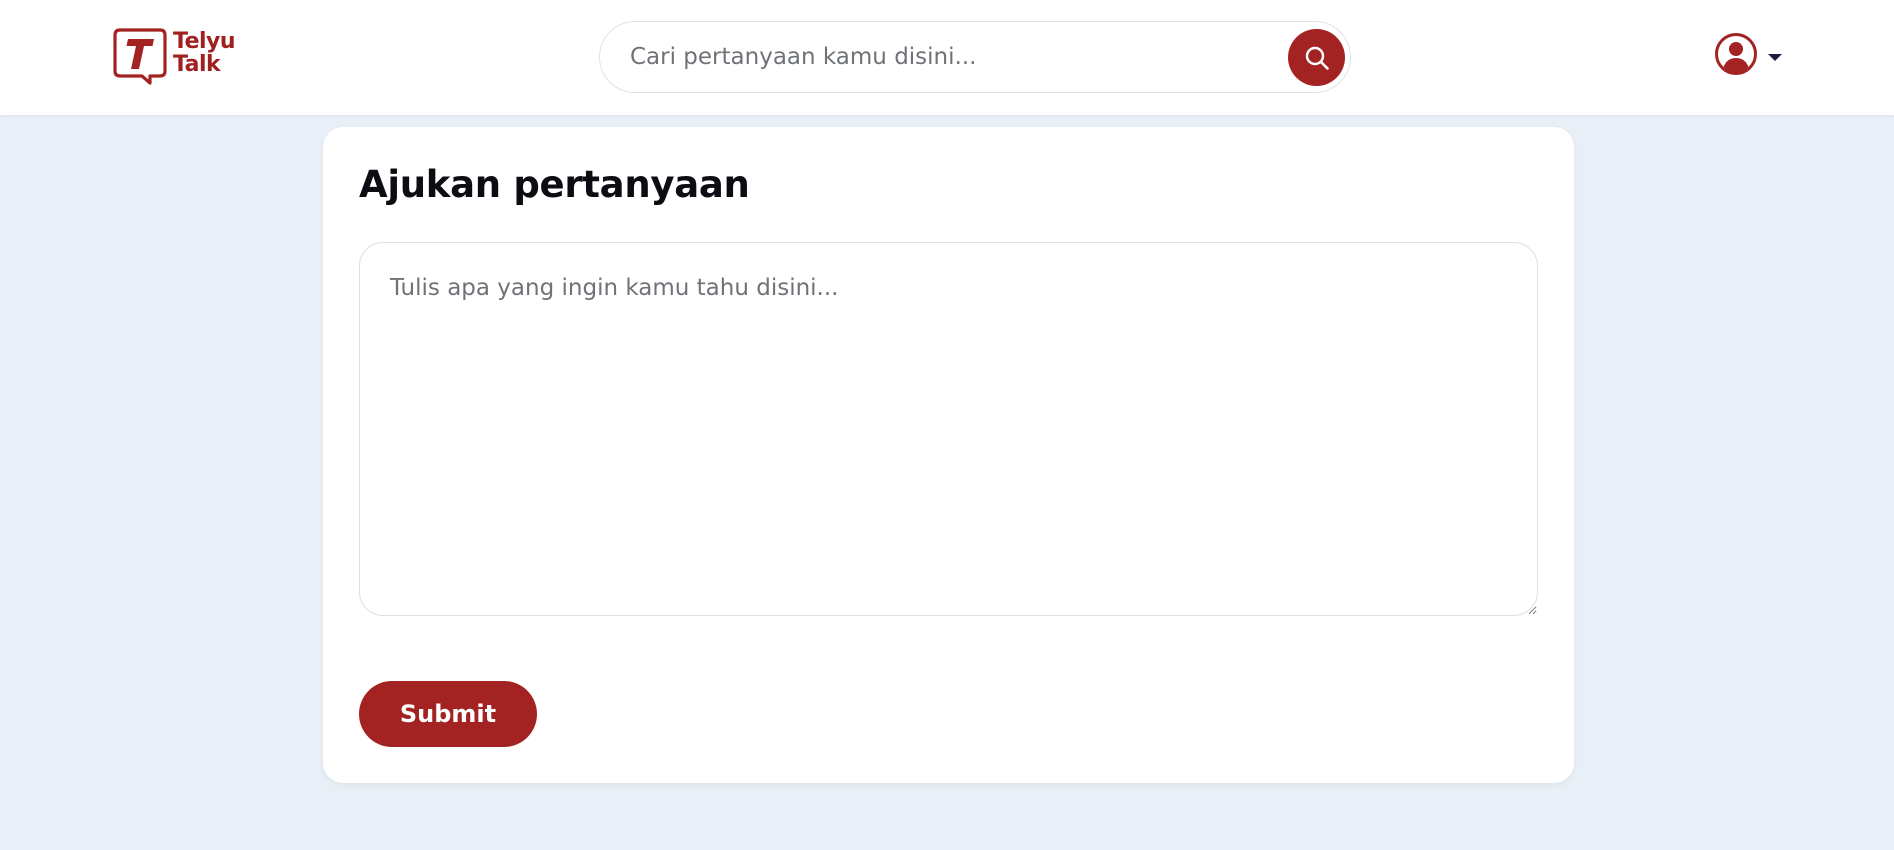 The image size is (1894, 850). I want to click on search-button, so click(1316, 57).